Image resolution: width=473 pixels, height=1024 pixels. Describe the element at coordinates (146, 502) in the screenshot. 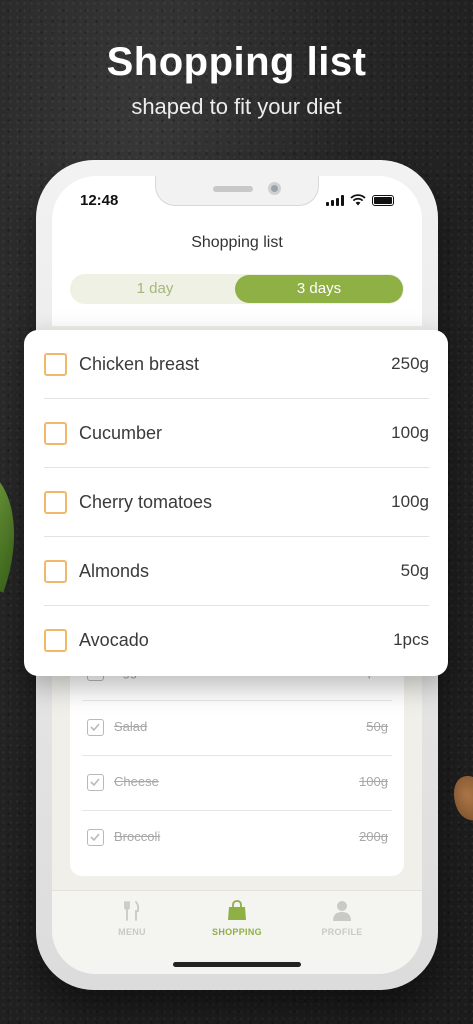

I see `item-name: Cherry tomatoes` at that location.